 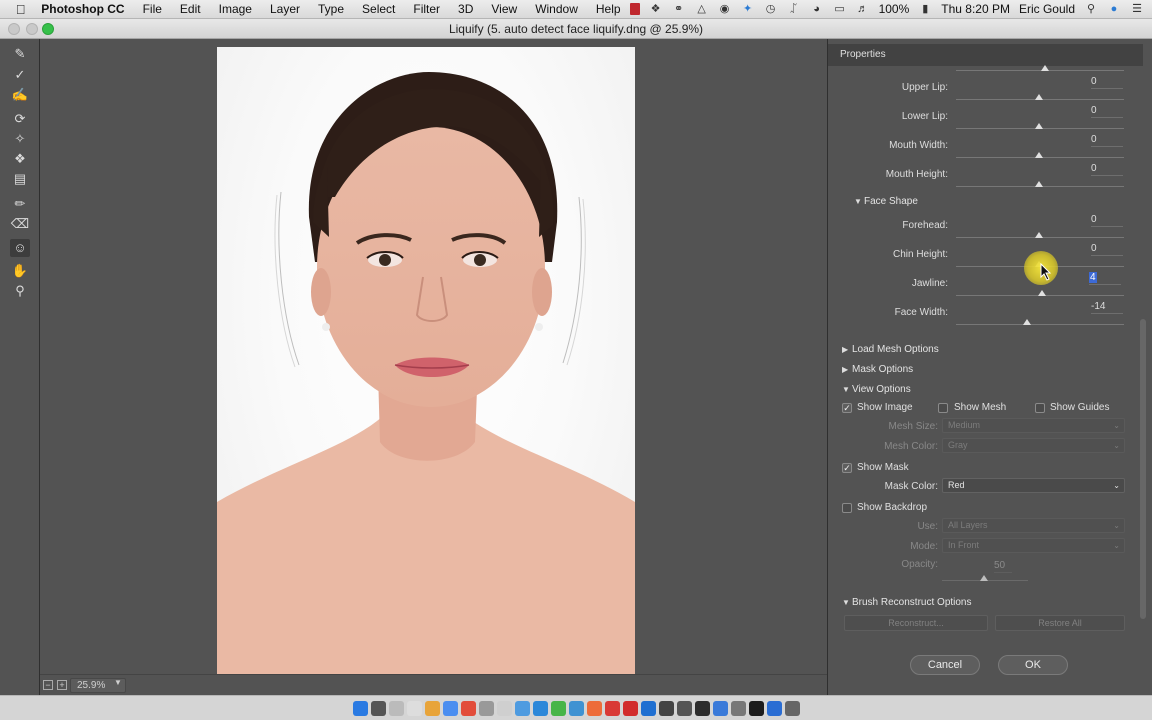 What do you see at coordinates (1105, 278) in the screenshot?
I see `jawline-value: 4` at bounding box center [1105, 278].